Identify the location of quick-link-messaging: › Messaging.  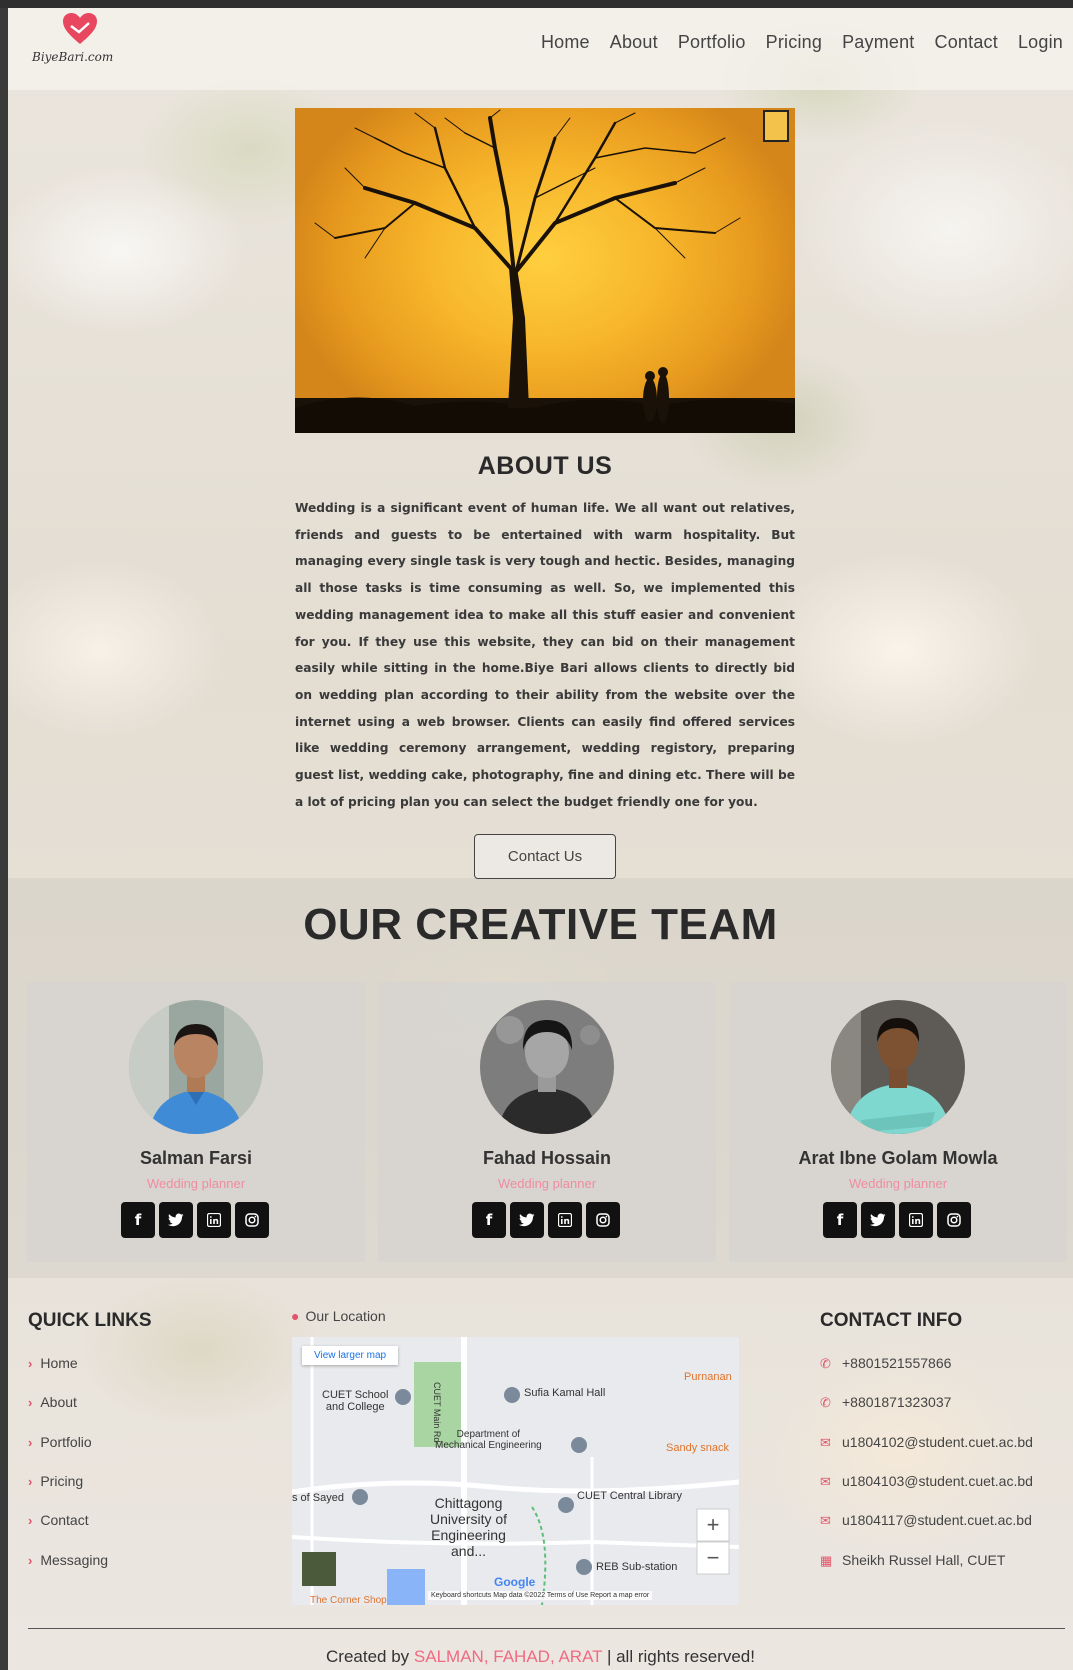
(68, 1560).